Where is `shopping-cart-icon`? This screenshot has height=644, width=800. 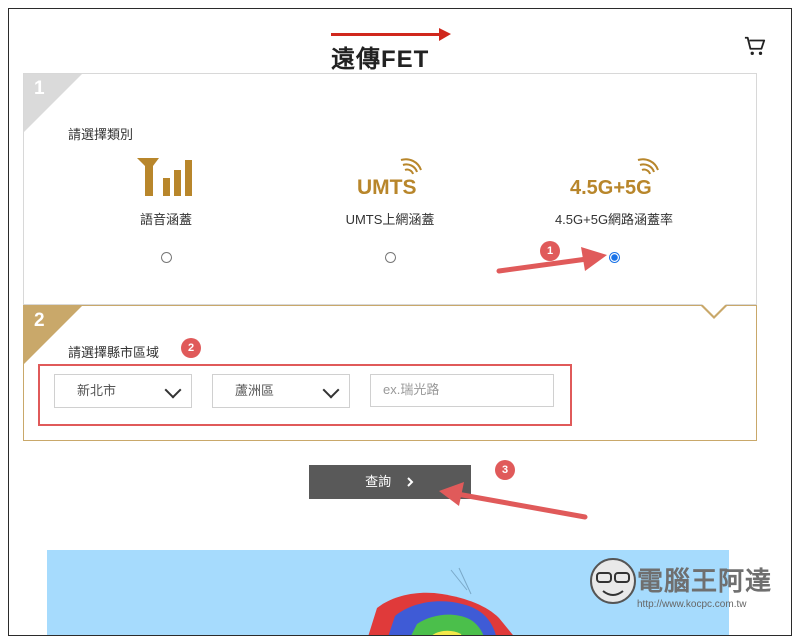
shopping-cart-icon is located at coordinates (755, 46).